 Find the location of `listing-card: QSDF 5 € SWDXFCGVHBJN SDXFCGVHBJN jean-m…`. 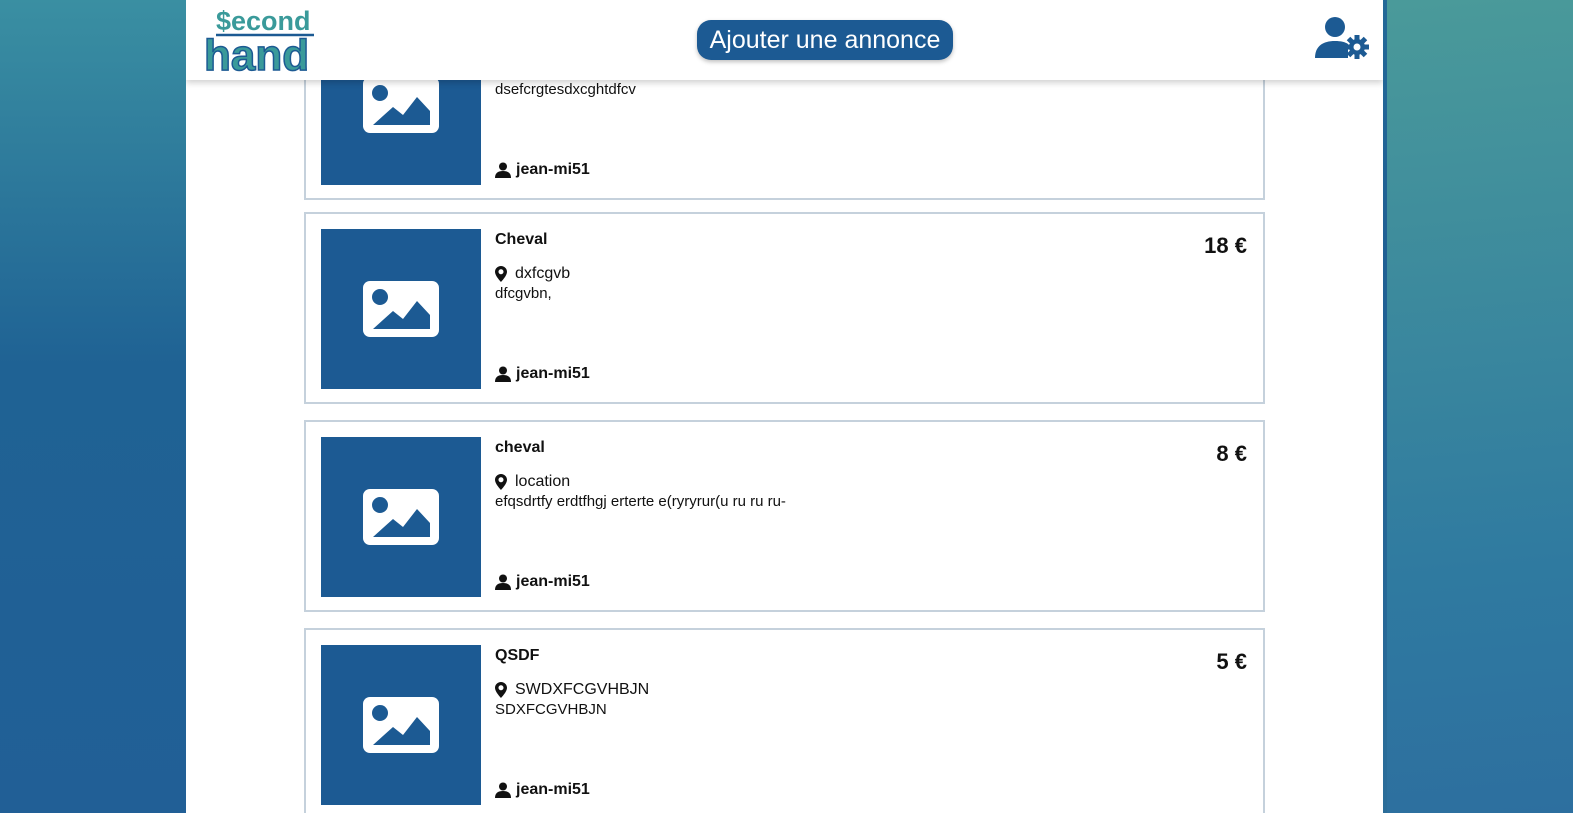

listing-card: QSDF 5 € SWDXFCGVHBJN SDXFCGVHBJN jean-m… is located at coordinates (784, 720).